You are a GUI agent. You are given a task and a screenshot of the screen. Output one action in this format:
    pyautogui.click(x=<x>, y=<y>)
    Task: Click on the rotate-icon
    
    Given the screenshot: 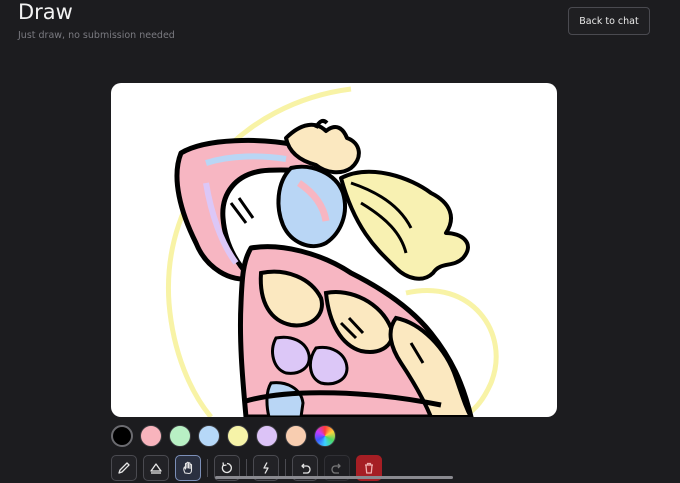 What is the action you would take?
    pyautogui.click(x=226, y=468)
    